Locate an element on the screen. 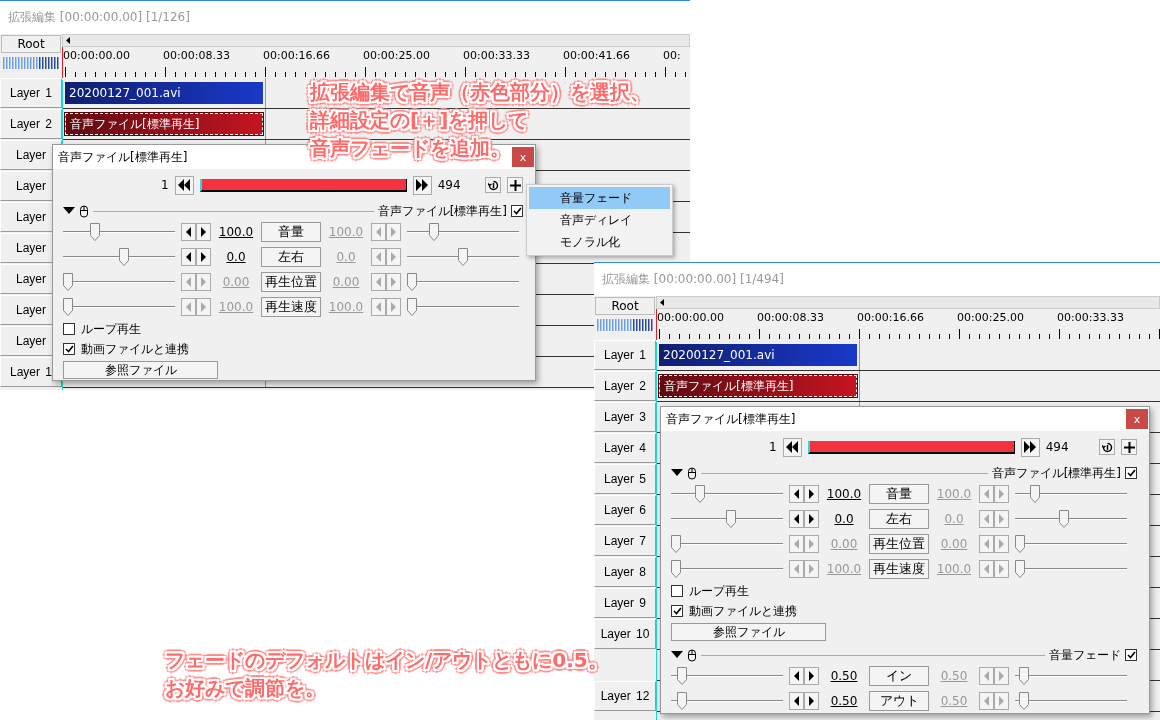 Image resolution: width=1160 pixels, height=720 pixels. root-button: Root is located at coordinates (625, 306).